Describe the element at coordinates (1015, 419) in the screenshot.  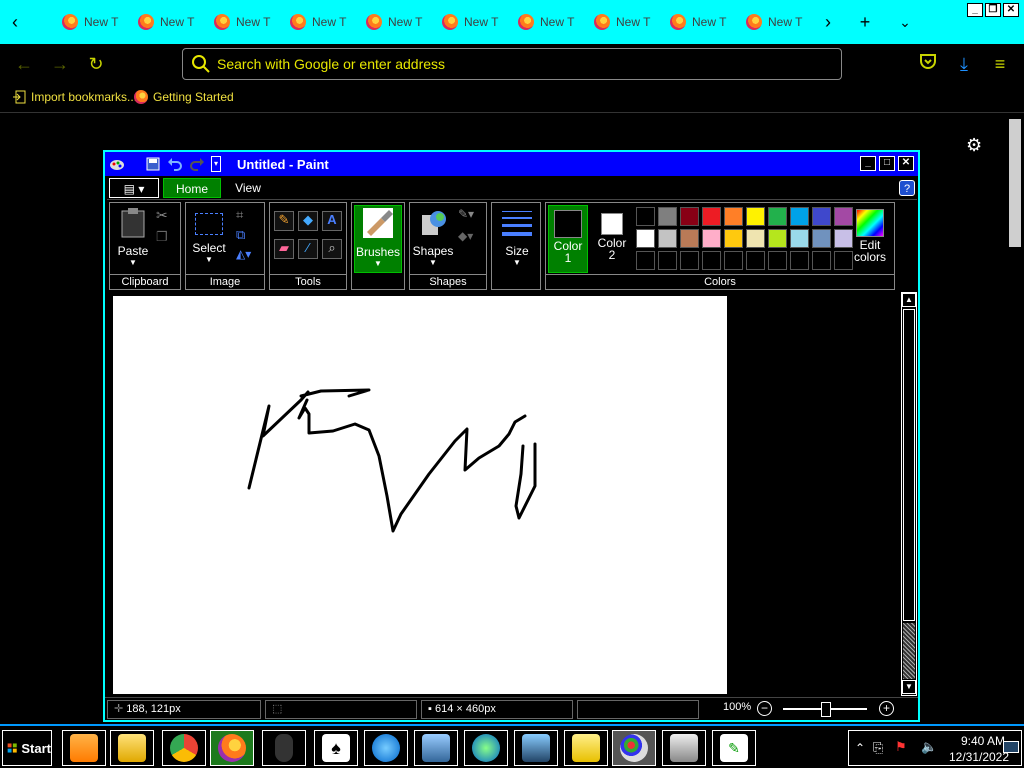
I see `page-scrollbar` at that location.